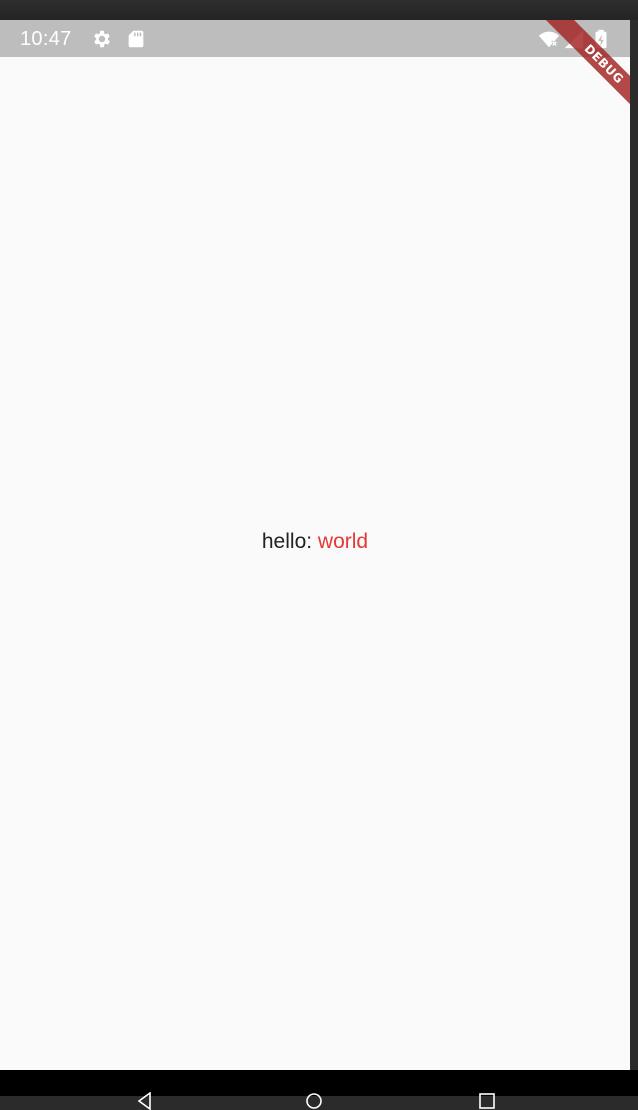 This screenshot has width=638, height=1110. I want to click on wifi-off-icon, so click(549, 39).